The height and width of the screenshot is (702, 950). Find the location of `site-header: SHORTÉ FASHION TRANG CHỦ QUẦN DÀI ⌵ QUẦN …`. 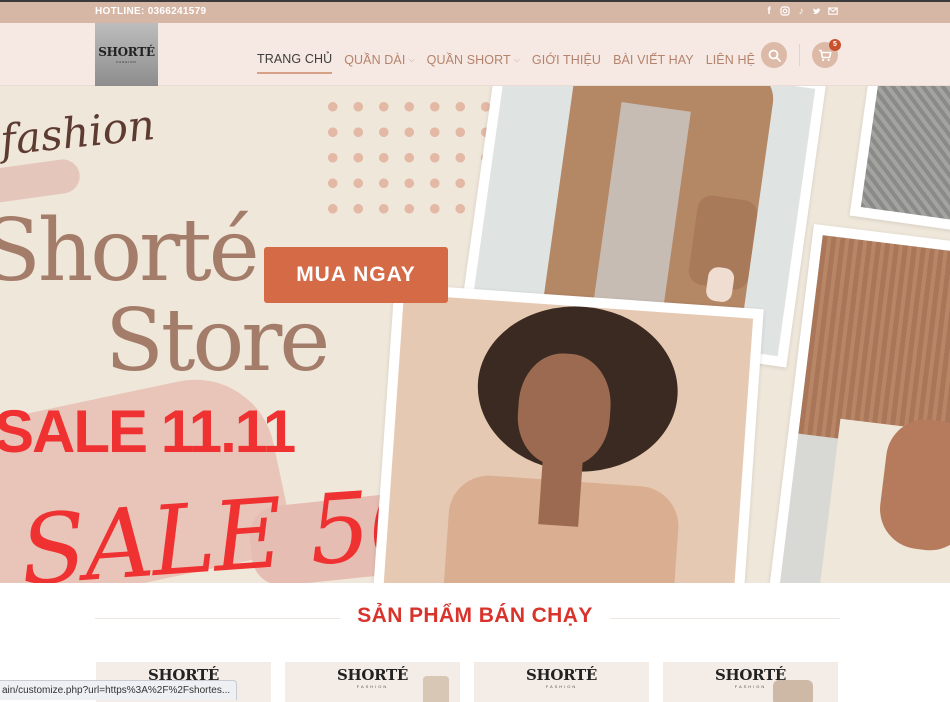

site-header: SHORTÉ FASHION TRANG CHỦ QUẦN DÀI ⌵ QUẦN … is located at coordinates (475, 54).